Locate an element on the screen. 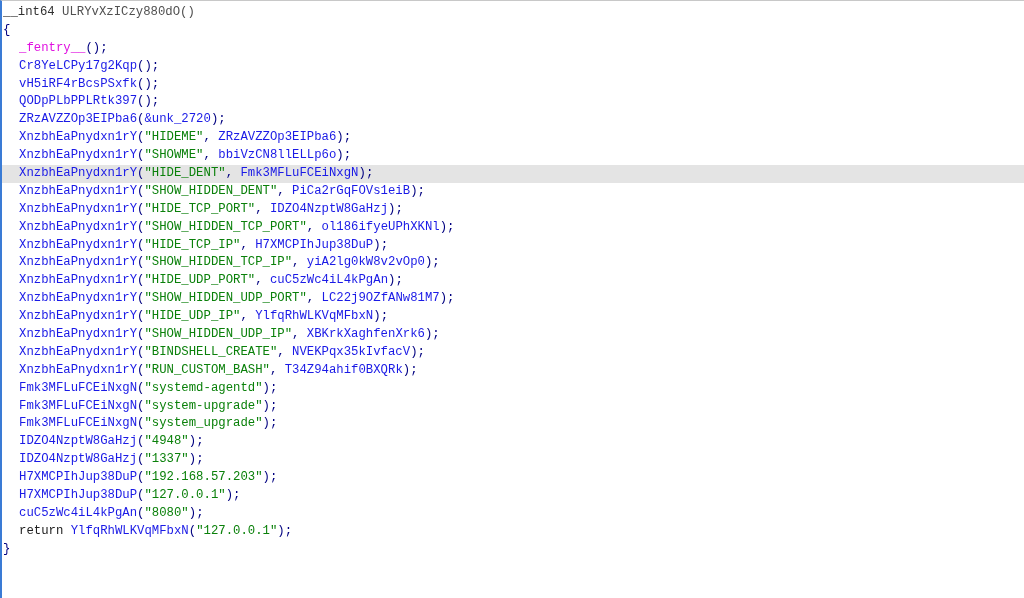 The image size is (1024, 598). code-line: XnzbhEaPnydxn1rY("HIDEME", ZRzAVZZOp3EIPba6); is located at coordinates (185, 138).